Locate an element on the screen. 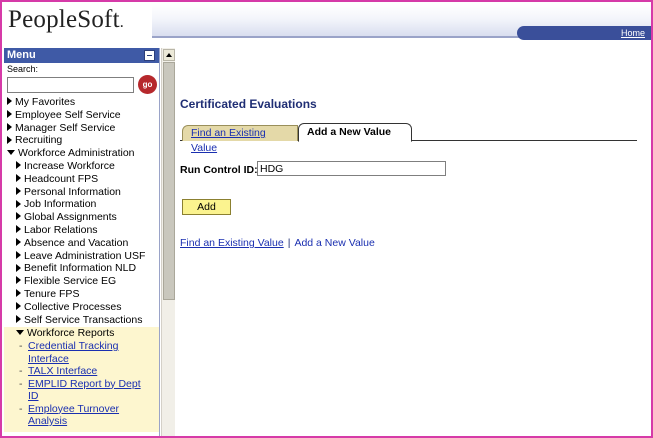 The width and height of the screenshot is (653, 438). search-tabs: Find an Existing Value Add a New Value is located at coordinates (408, 138).